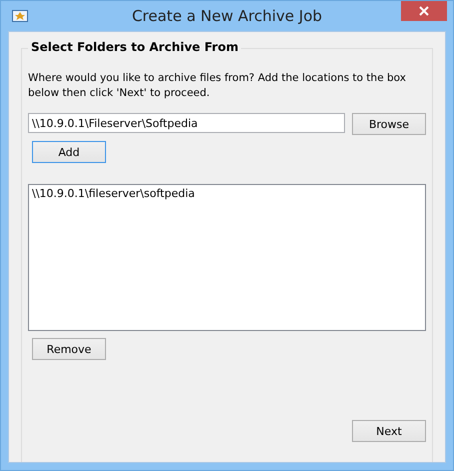  Describe the element at coordinates (227, 194) in the screenshot. I see `list-item: \\10.9.0.1\fileserver\softpedia` at that location.